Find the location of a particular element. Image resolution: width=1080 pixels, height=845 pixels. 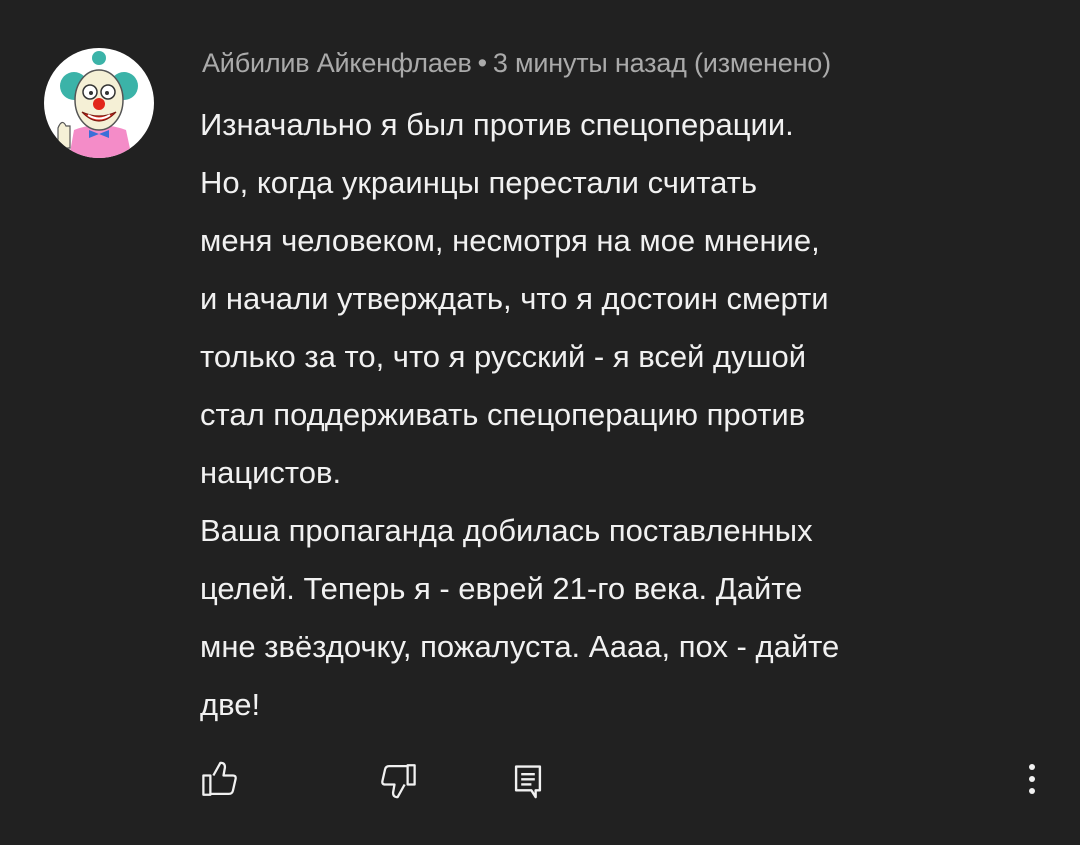

more-options-button is located at coordinates (1032, 779).